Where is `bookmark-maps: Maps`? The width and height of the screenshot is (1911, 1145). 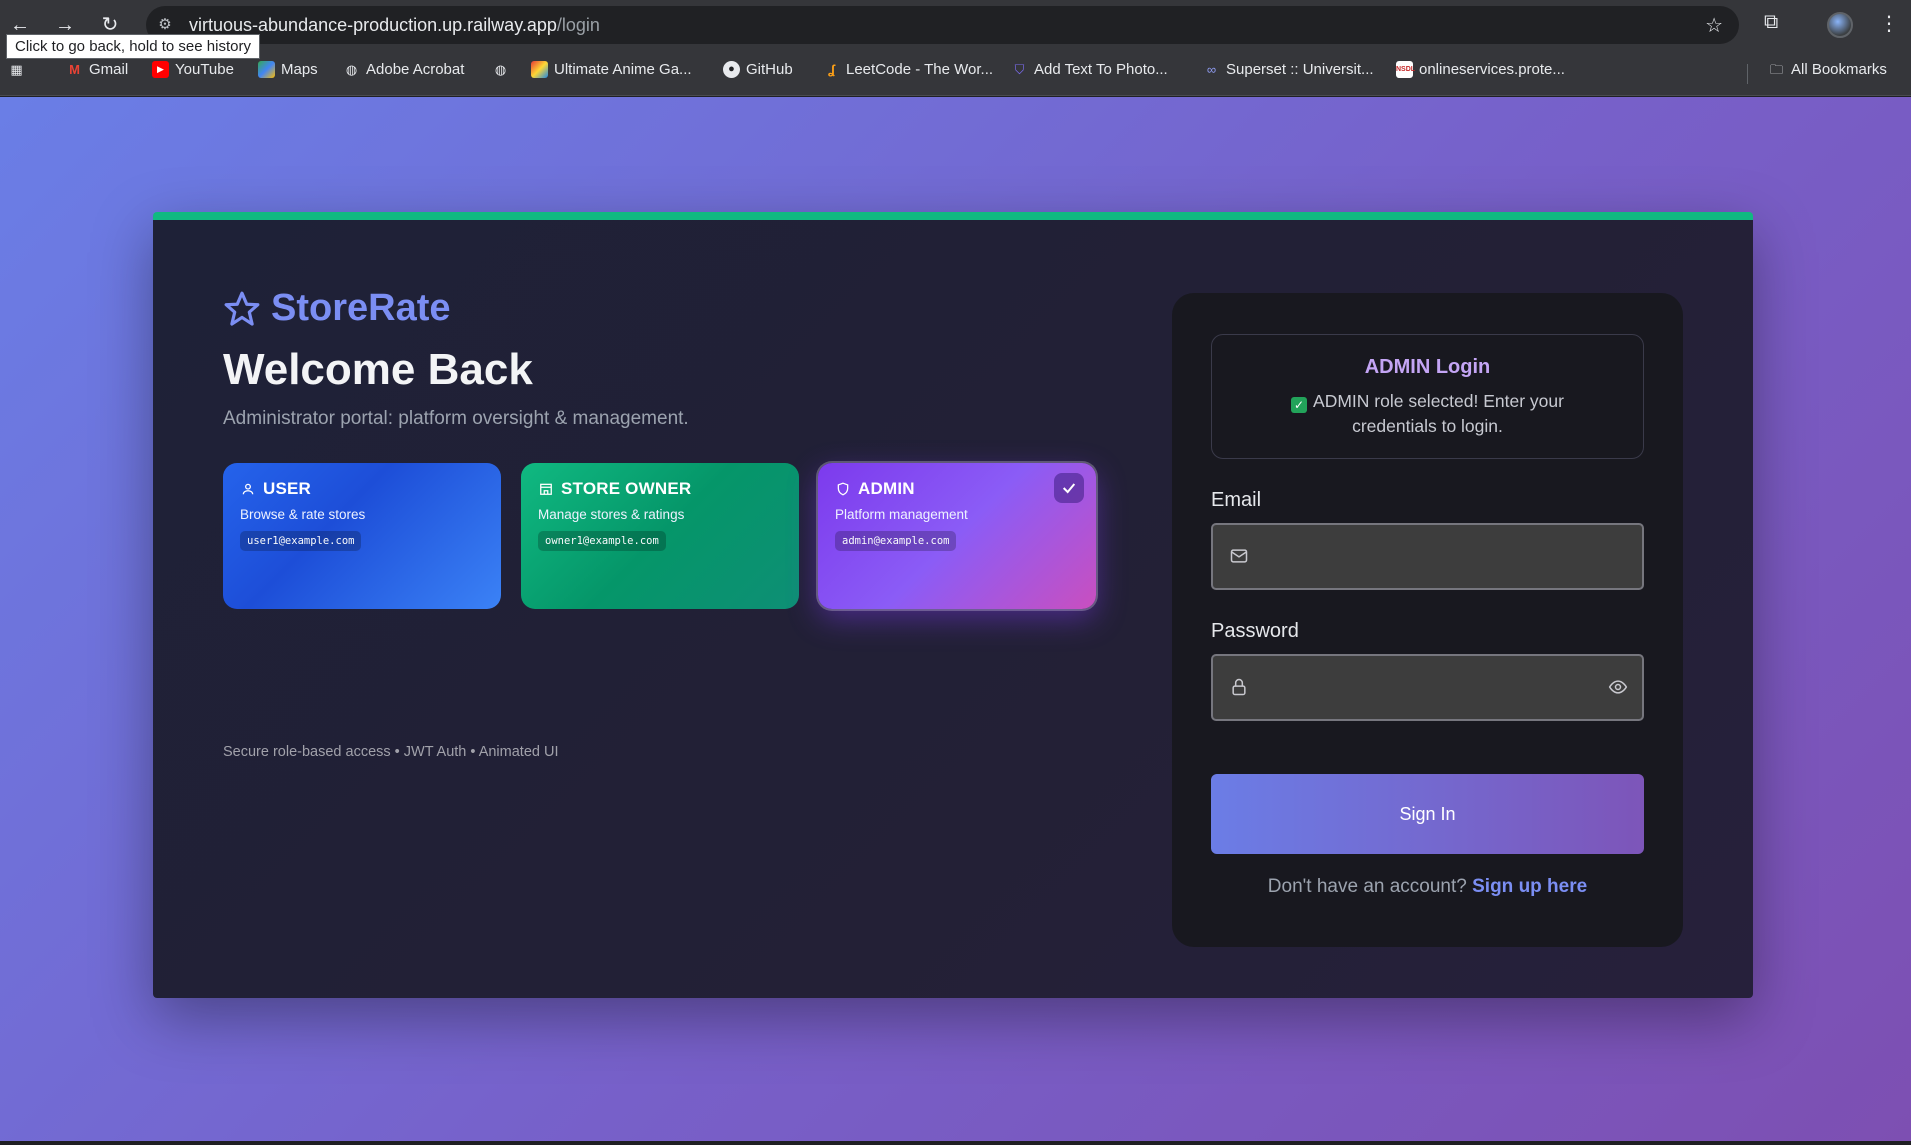 bookmark-maps: Maps is located at coordinates (288, 69).